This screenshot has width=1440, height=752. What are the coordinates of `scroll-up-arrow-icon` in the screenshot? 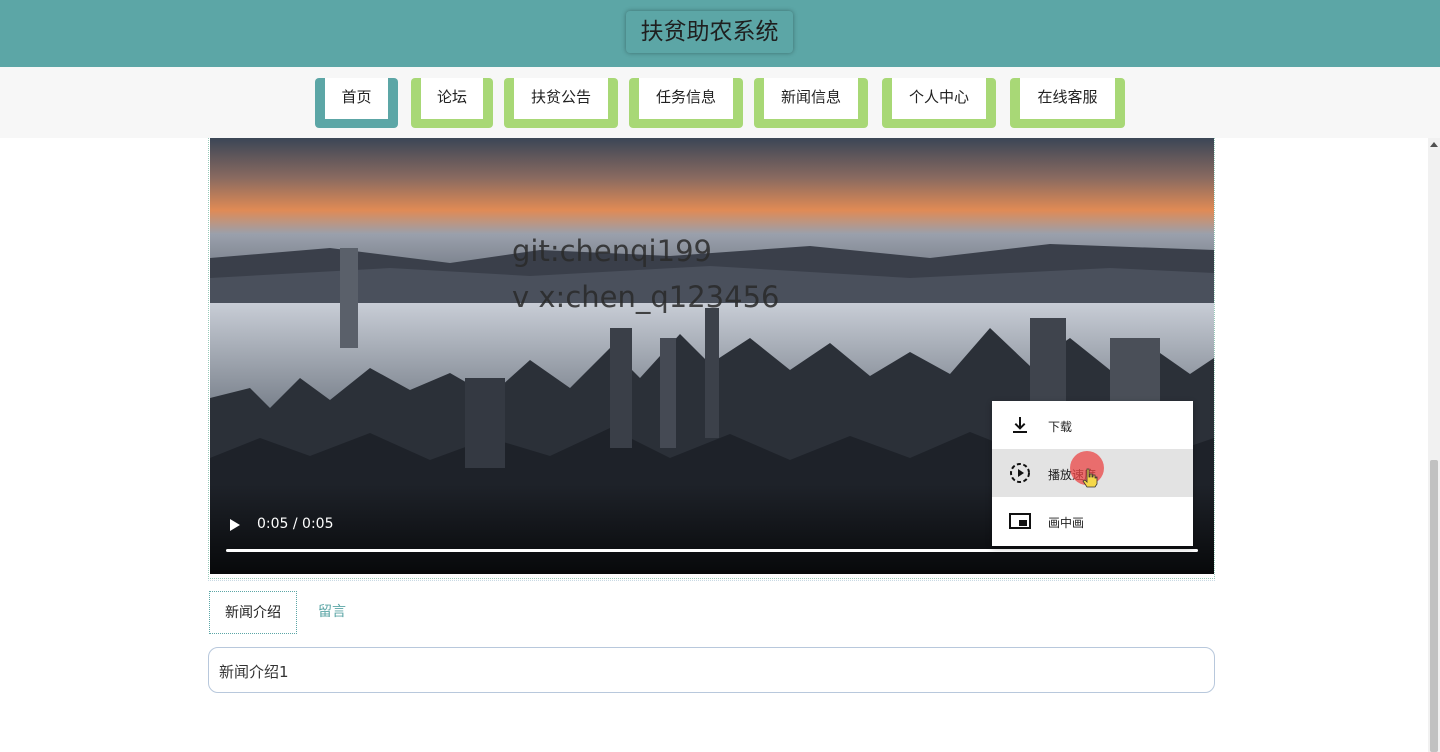 It's located at (1434, 144).